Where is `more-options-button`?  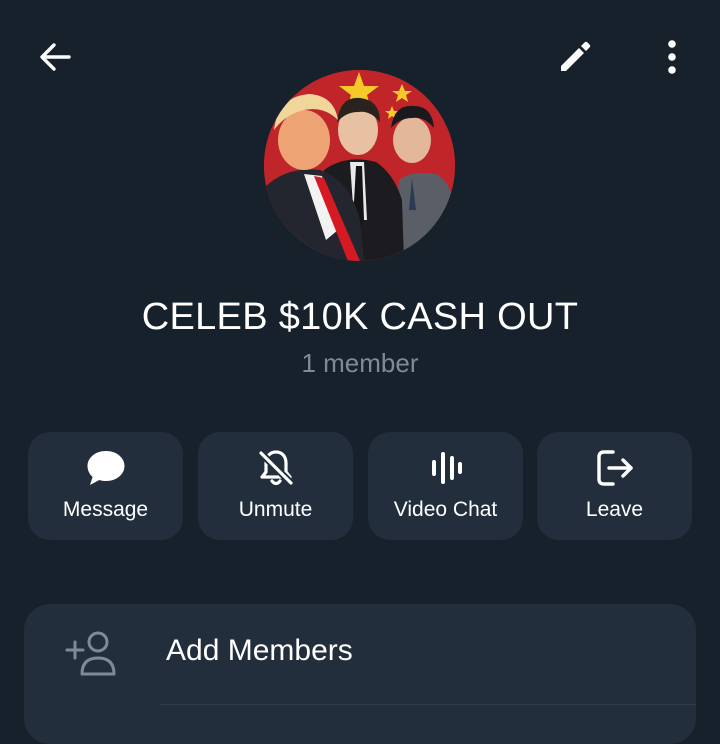
more-options-button is located at coordinates (672, 57).